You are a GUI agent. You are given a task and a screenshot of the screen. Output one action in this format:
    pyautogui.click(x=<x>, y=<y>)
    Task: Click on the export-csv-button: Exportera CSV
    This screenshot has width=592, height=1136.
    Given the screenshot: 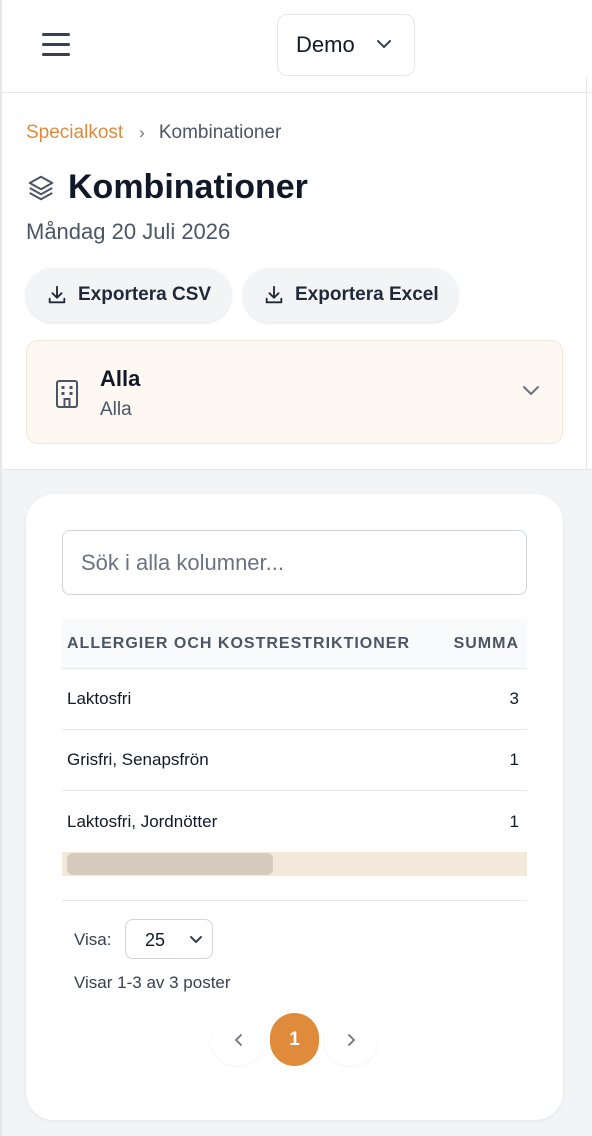 What is the action you would take?
    pyautogui.click(x=128, y=295)
    